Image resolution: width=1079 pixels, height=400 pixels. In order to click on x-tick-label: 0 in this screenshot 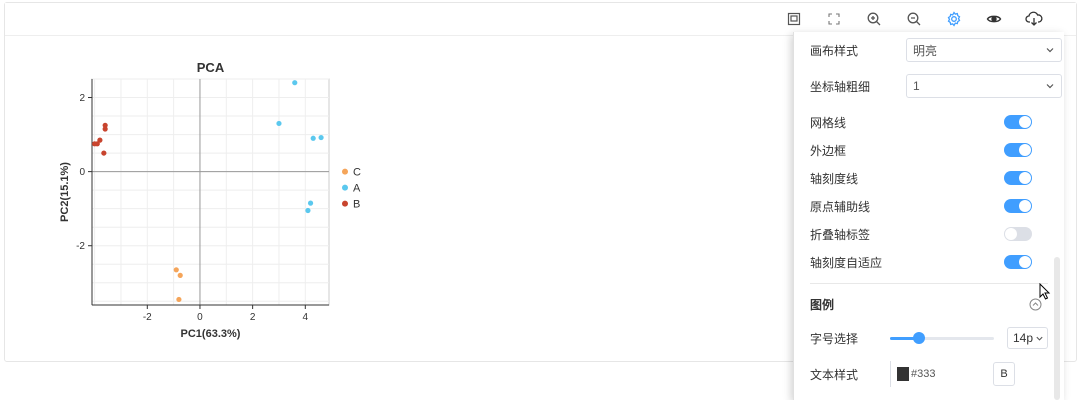, I will do `click(200, 317)`.